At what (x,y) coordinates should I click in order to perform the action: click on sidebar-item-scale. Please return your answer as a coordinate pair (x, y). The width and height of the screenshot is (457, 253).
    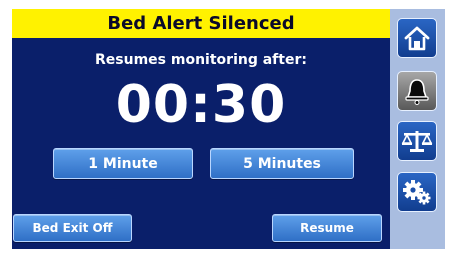
    Looking at the image, I should click on (417, 141).